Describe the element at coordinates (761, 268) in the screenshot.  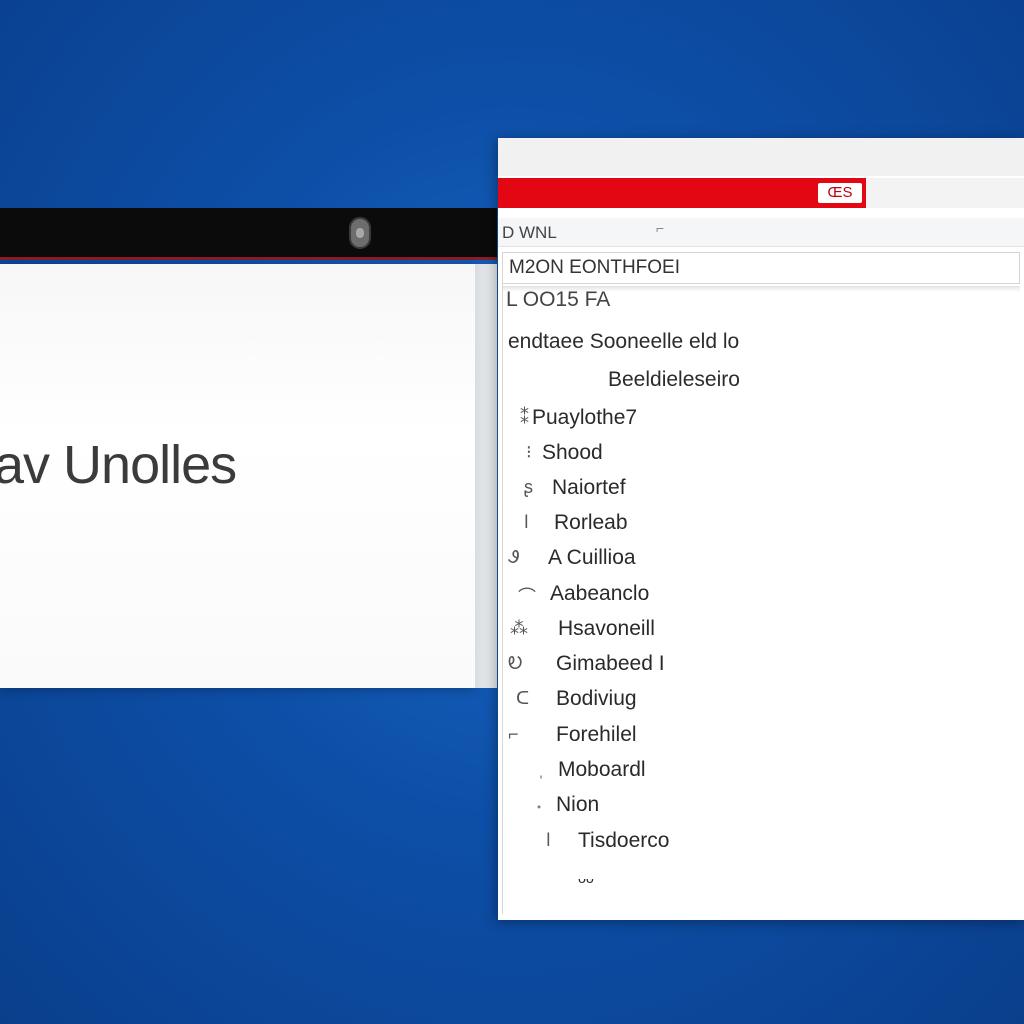
I see `search-input` at that location.